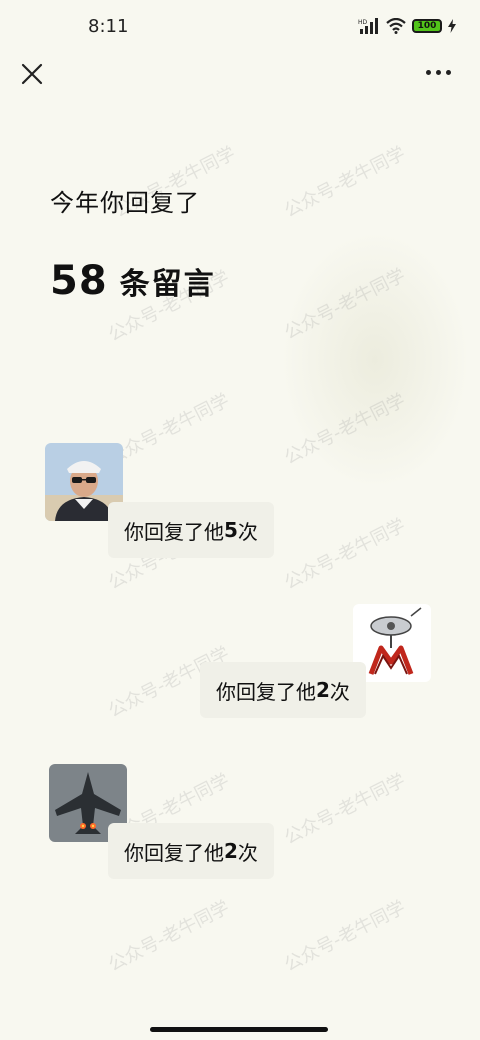 The height and width of the screenshot is (1040, 480). Describe the element at coordinates (375, 360) in the screenshot. I see `background-glow` at that location.